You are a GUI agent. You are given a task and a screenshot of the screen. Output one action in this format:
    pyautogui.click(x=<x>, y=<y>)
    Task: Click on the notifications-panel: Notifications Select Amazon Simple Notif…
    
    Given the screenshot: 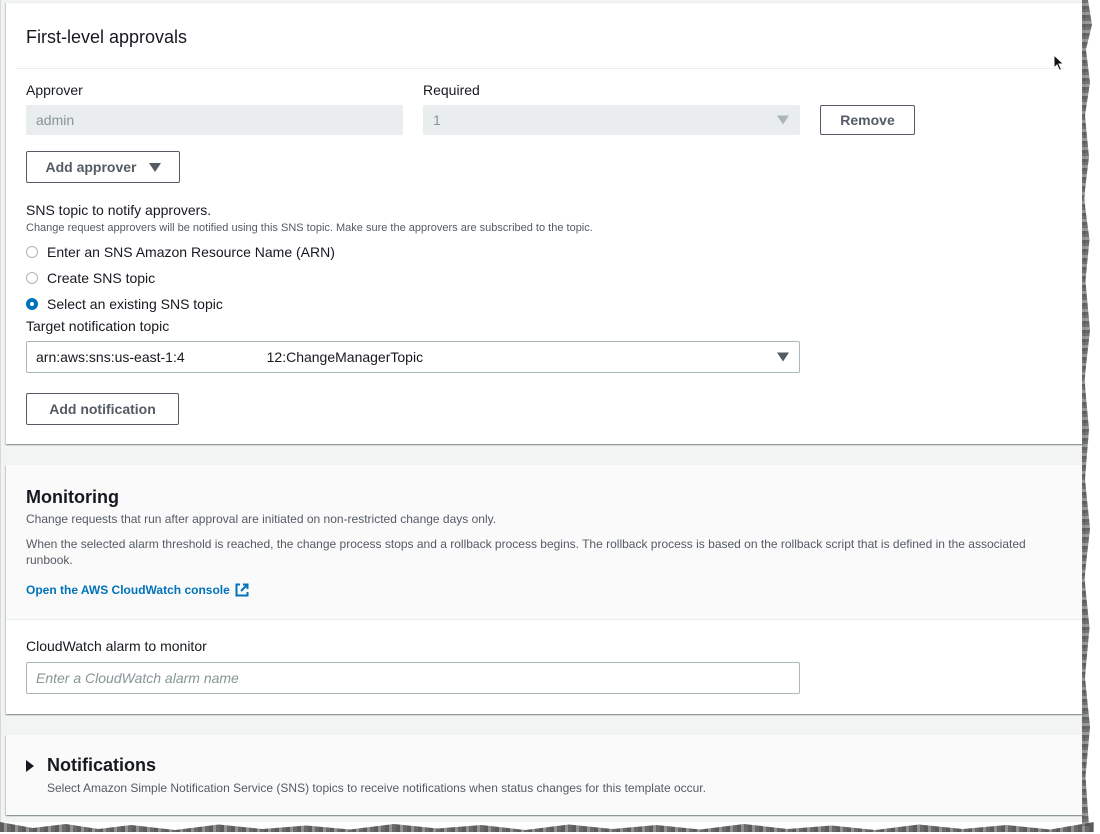 What is the action you would take?
    pyautogui.click(x=545, y=775)
    